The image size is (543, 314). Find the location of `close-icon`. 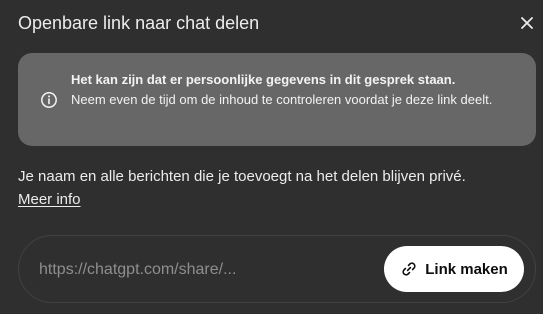

close-icon is located at coordinates (527, 23).